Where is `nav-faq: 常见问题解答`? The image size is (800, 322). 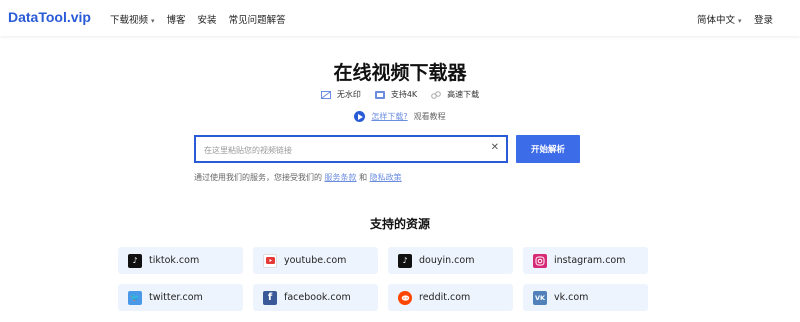 nav-faq: 常见问题解答 is located at coordinates (257, 19).